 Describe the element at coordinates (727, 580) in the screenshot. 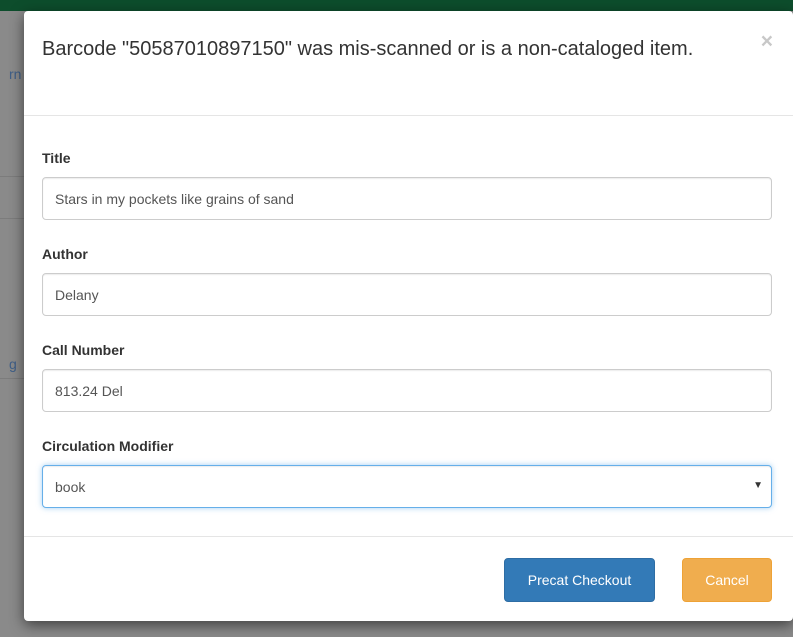

I see `cancel-button: Cancel` at that location.